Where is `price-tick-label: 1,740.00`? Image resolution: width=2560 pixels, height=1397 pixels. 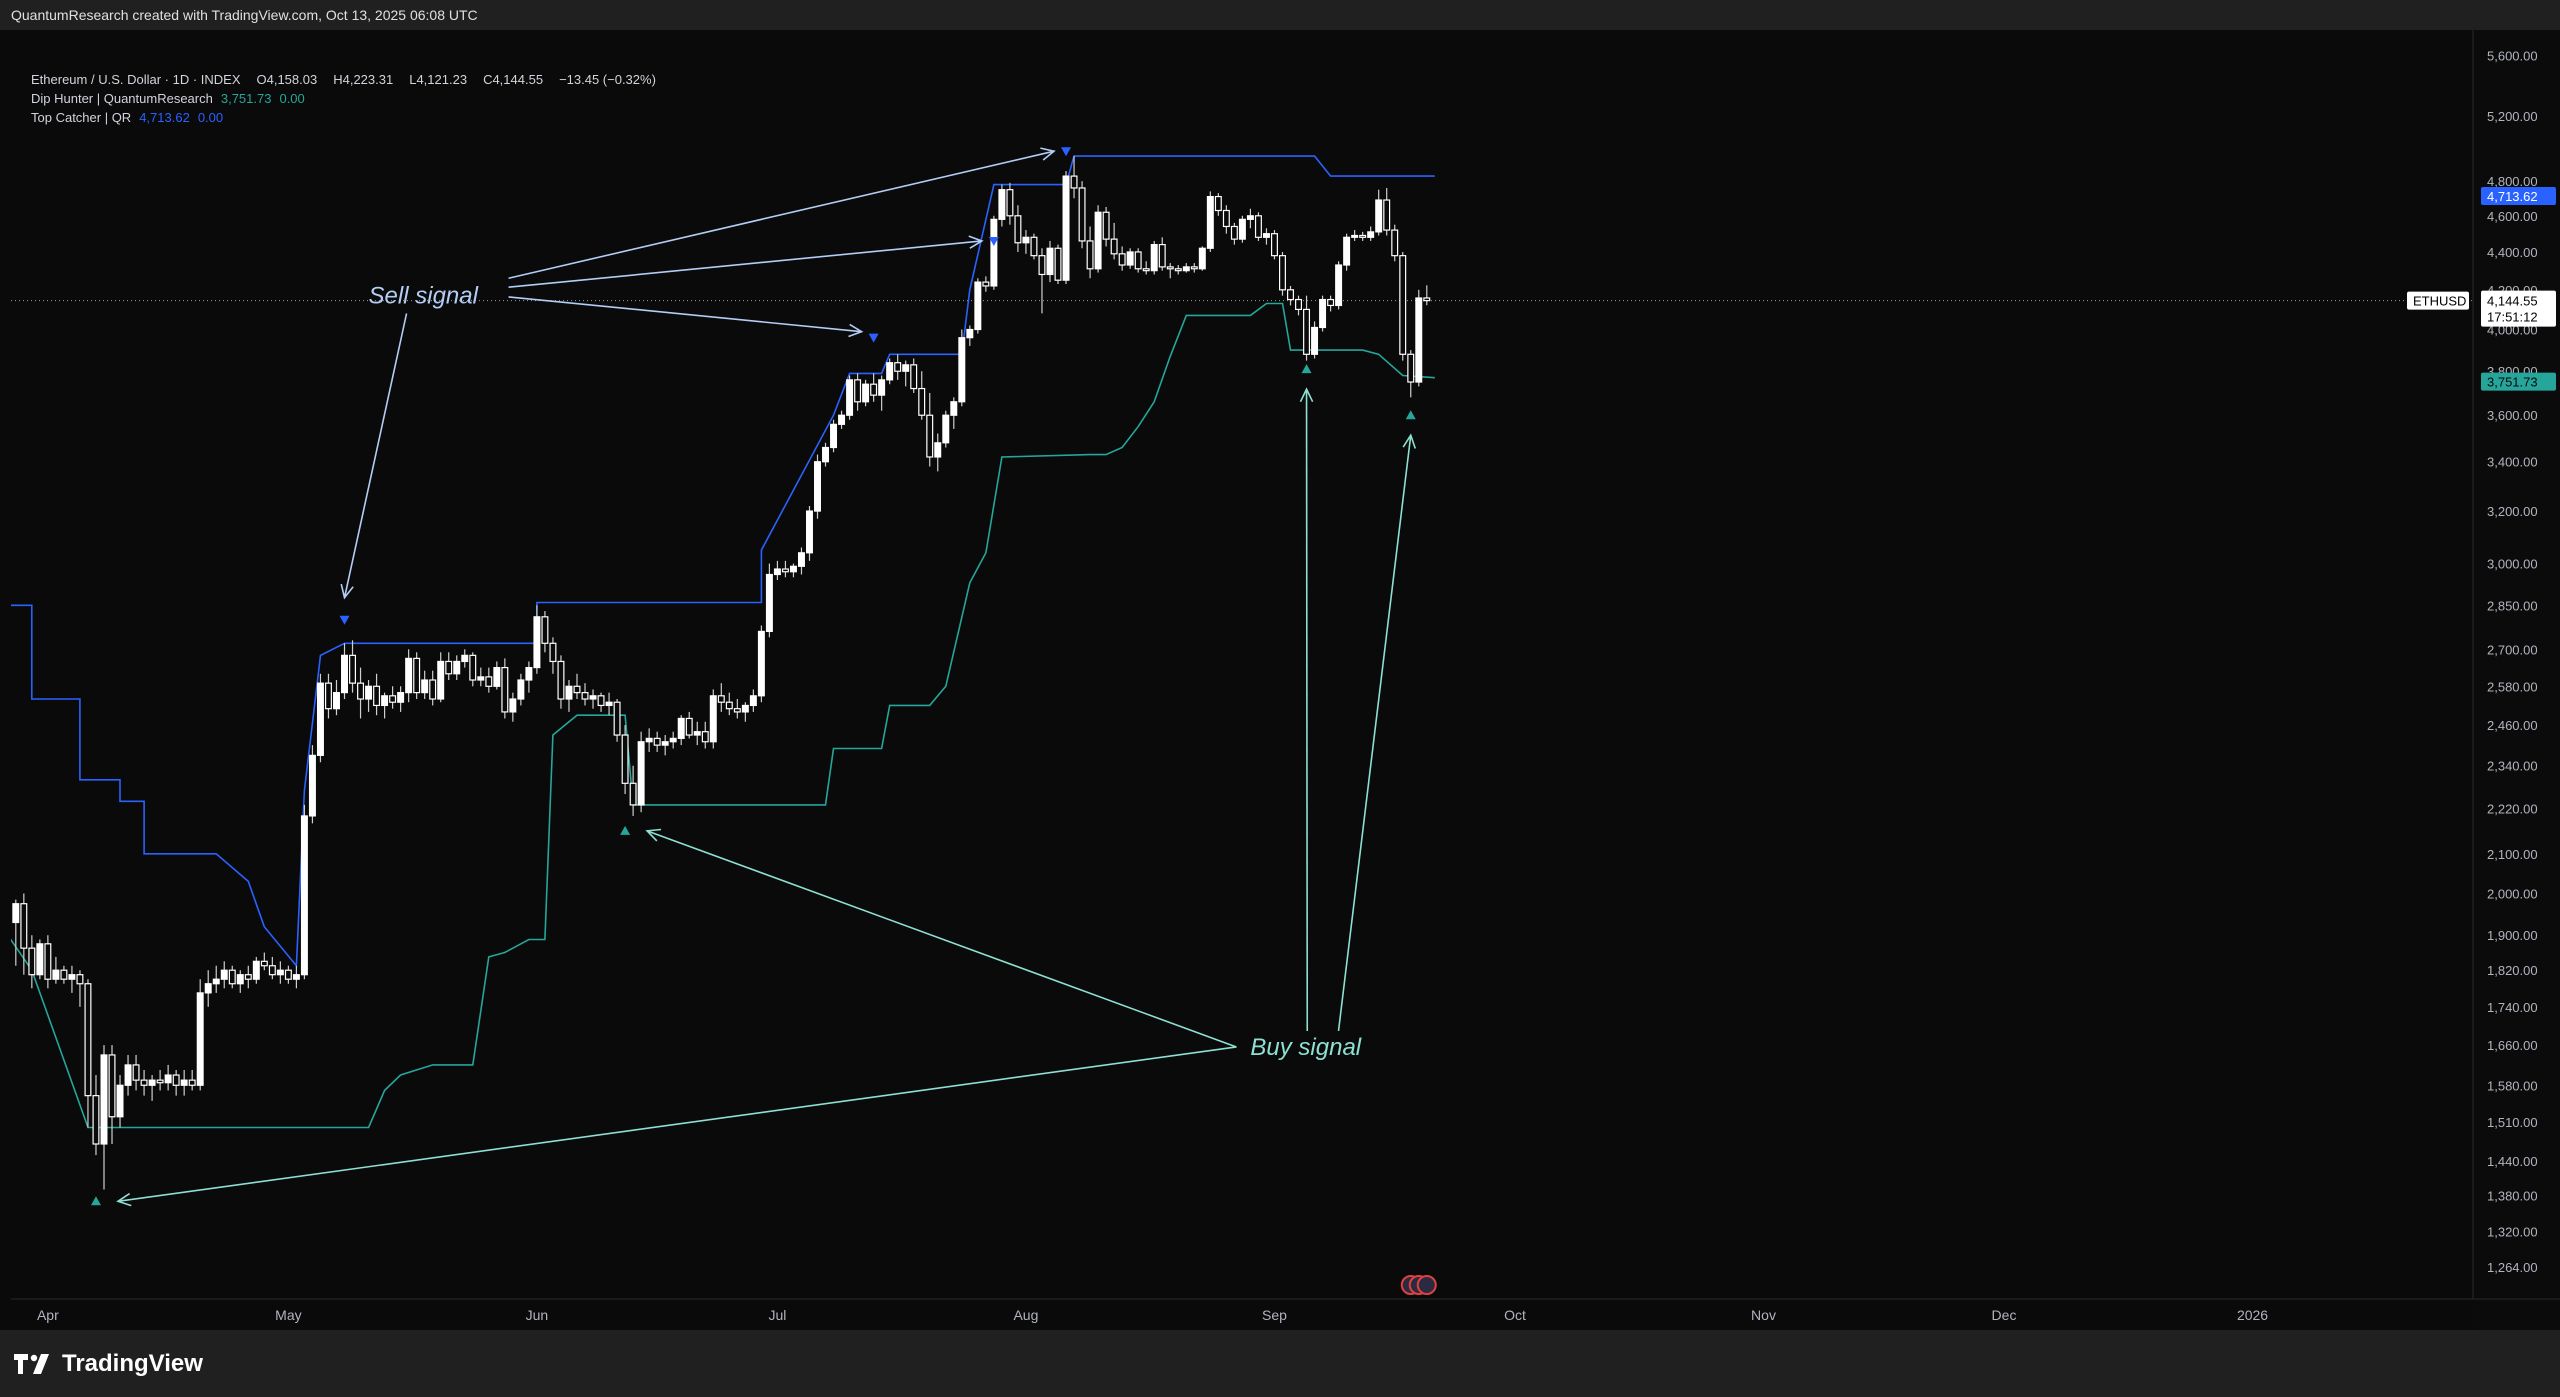
price-tick-label: 1,740.00 is located at coordinates (2512, 1007).